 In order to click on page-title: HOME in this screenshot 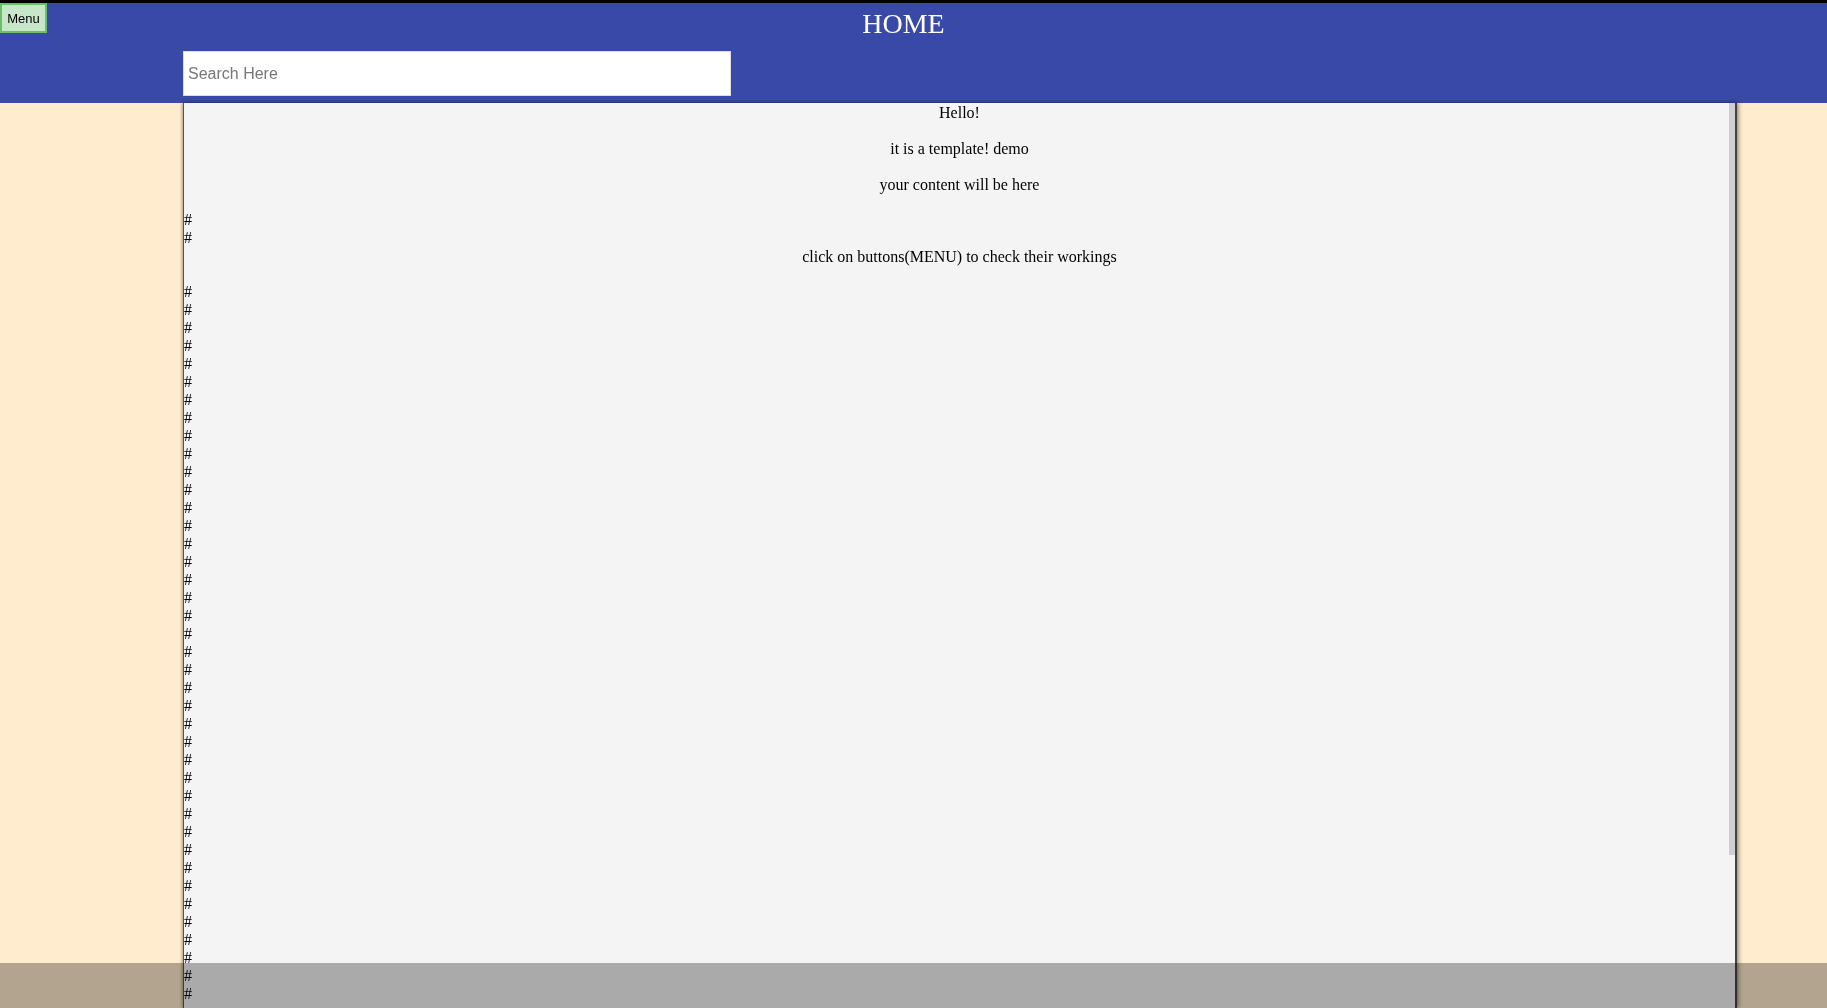, I will do `click(903, 24)`.